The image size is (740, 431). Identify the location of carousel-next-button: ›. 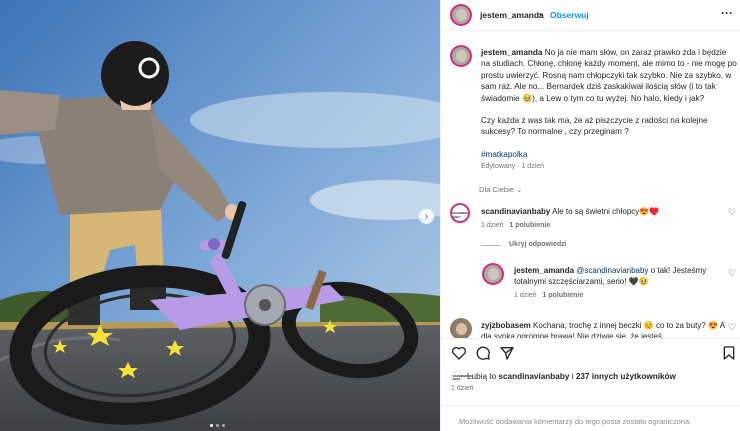
(426, 216).